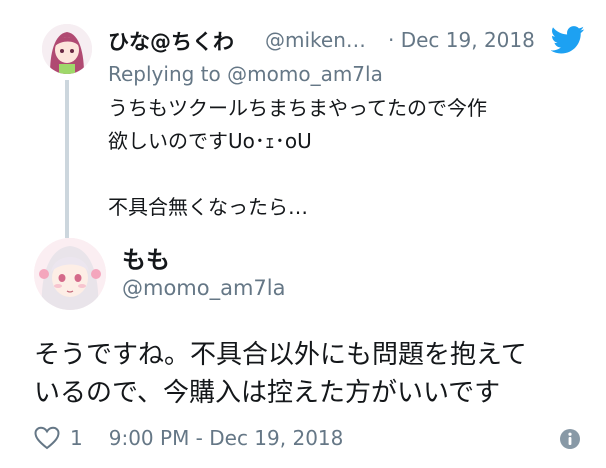  Describe the element at coordinates (204, 288) in the screenshot. I see `main-author-handle: @momo_am7la` at that location.